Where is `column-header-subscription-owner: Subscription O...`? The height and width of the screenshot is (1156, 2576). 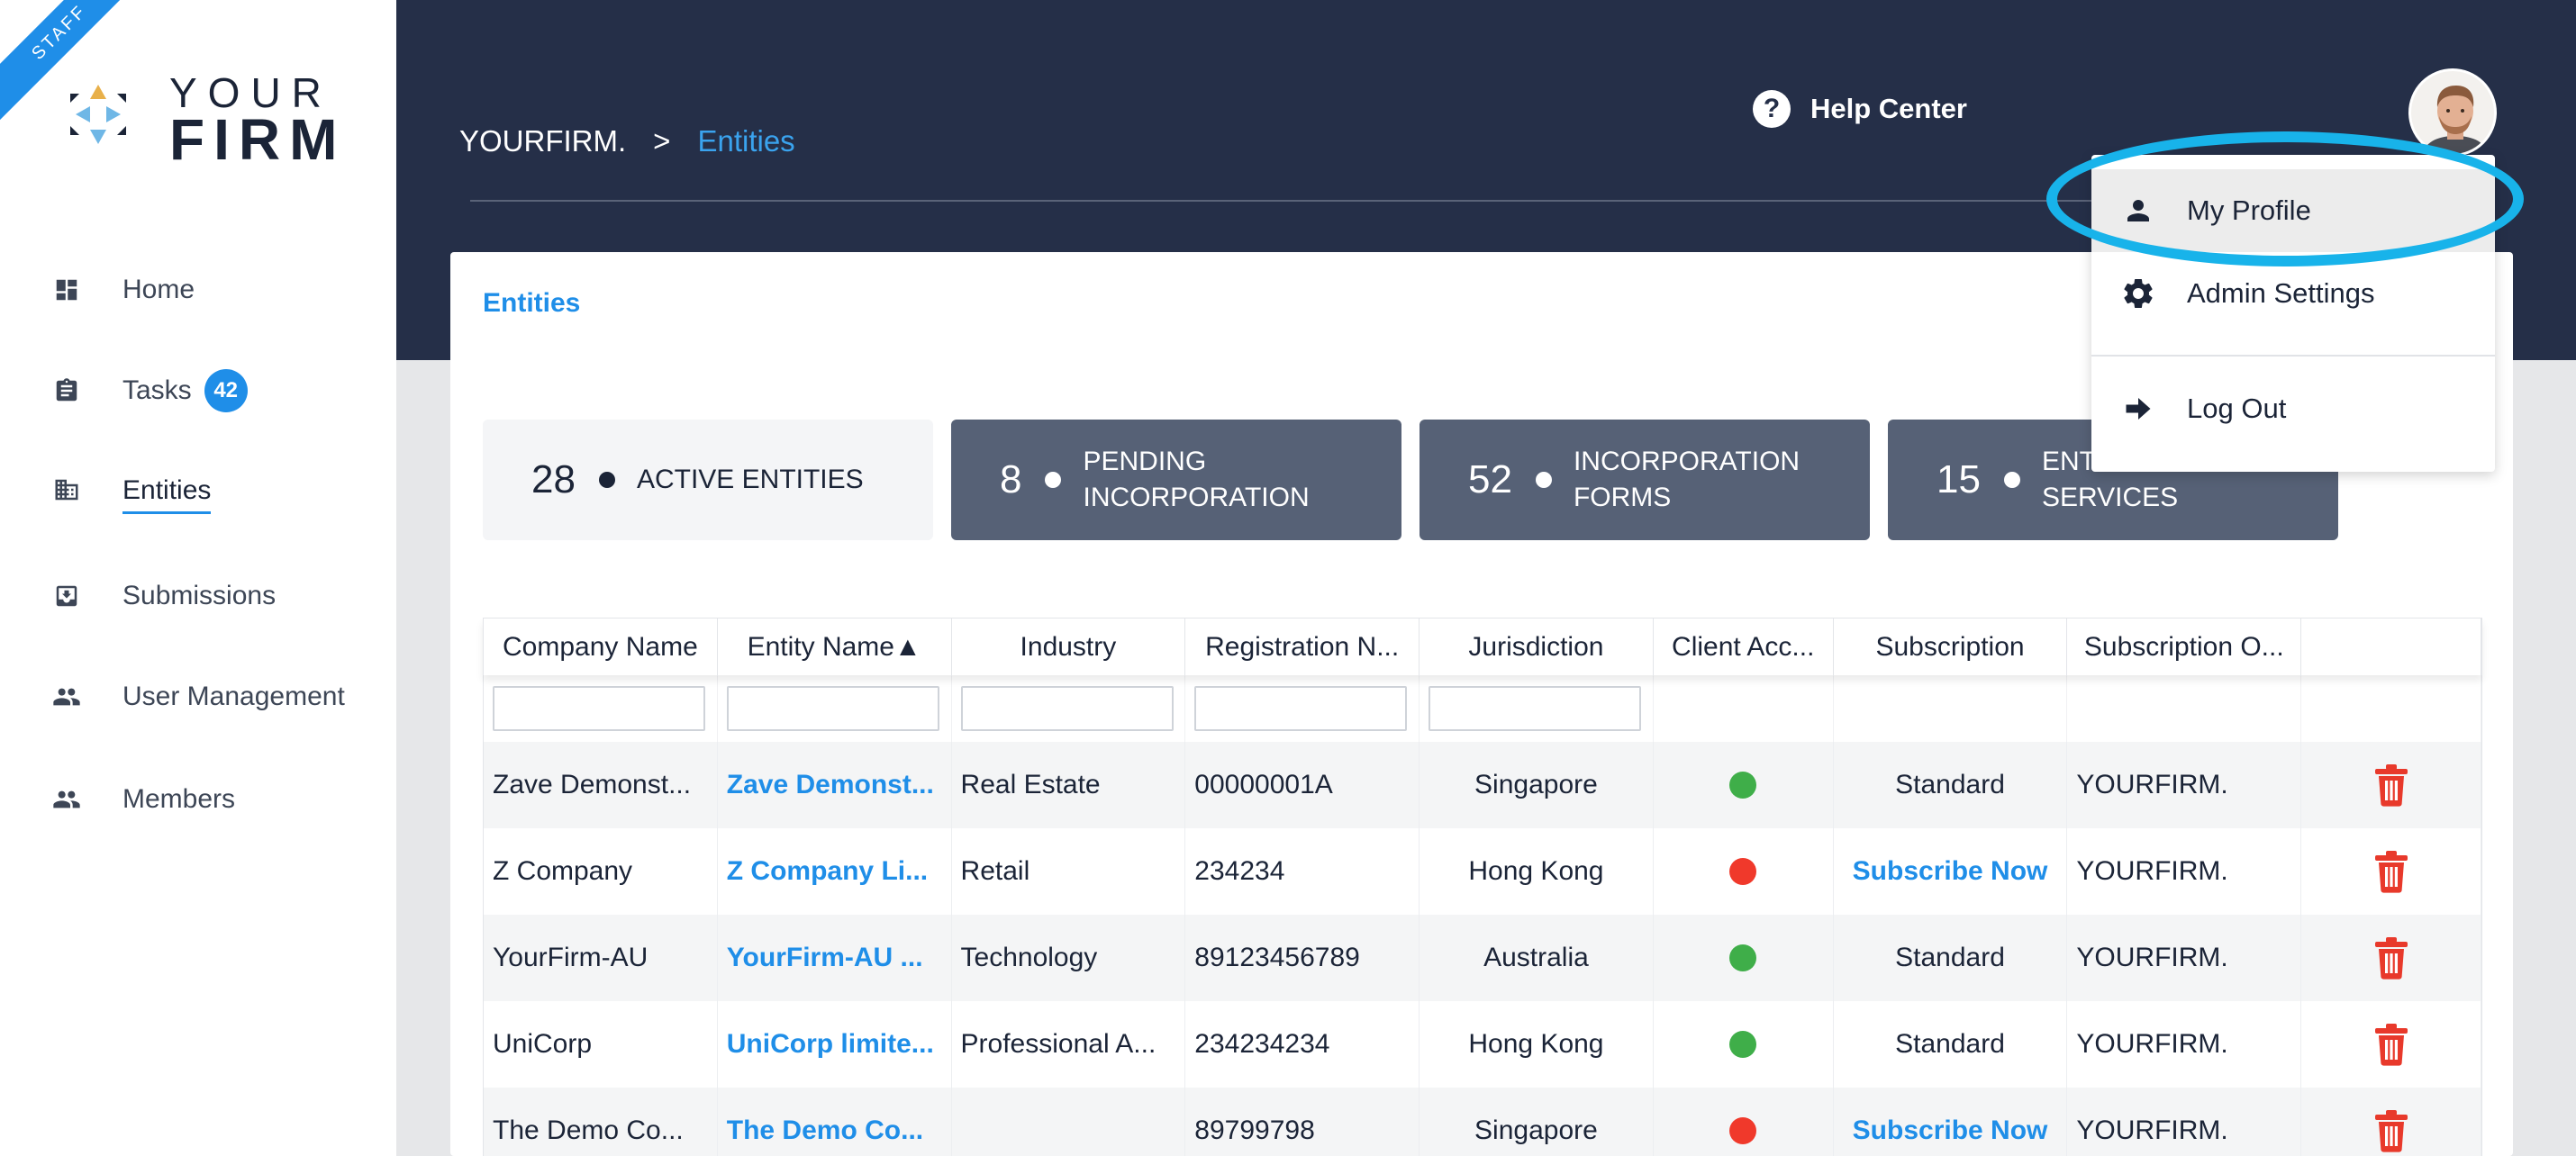 column-header-subscription-owner: Subscription O... is located at coordinates (2185, 647).